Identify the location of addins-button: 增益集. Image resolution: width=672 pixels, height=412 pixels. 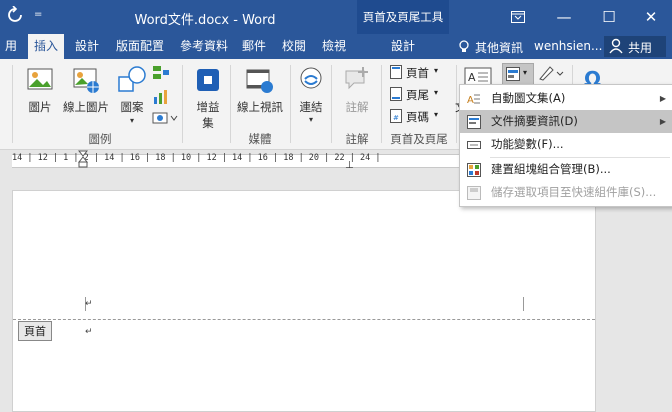
(208, 98).